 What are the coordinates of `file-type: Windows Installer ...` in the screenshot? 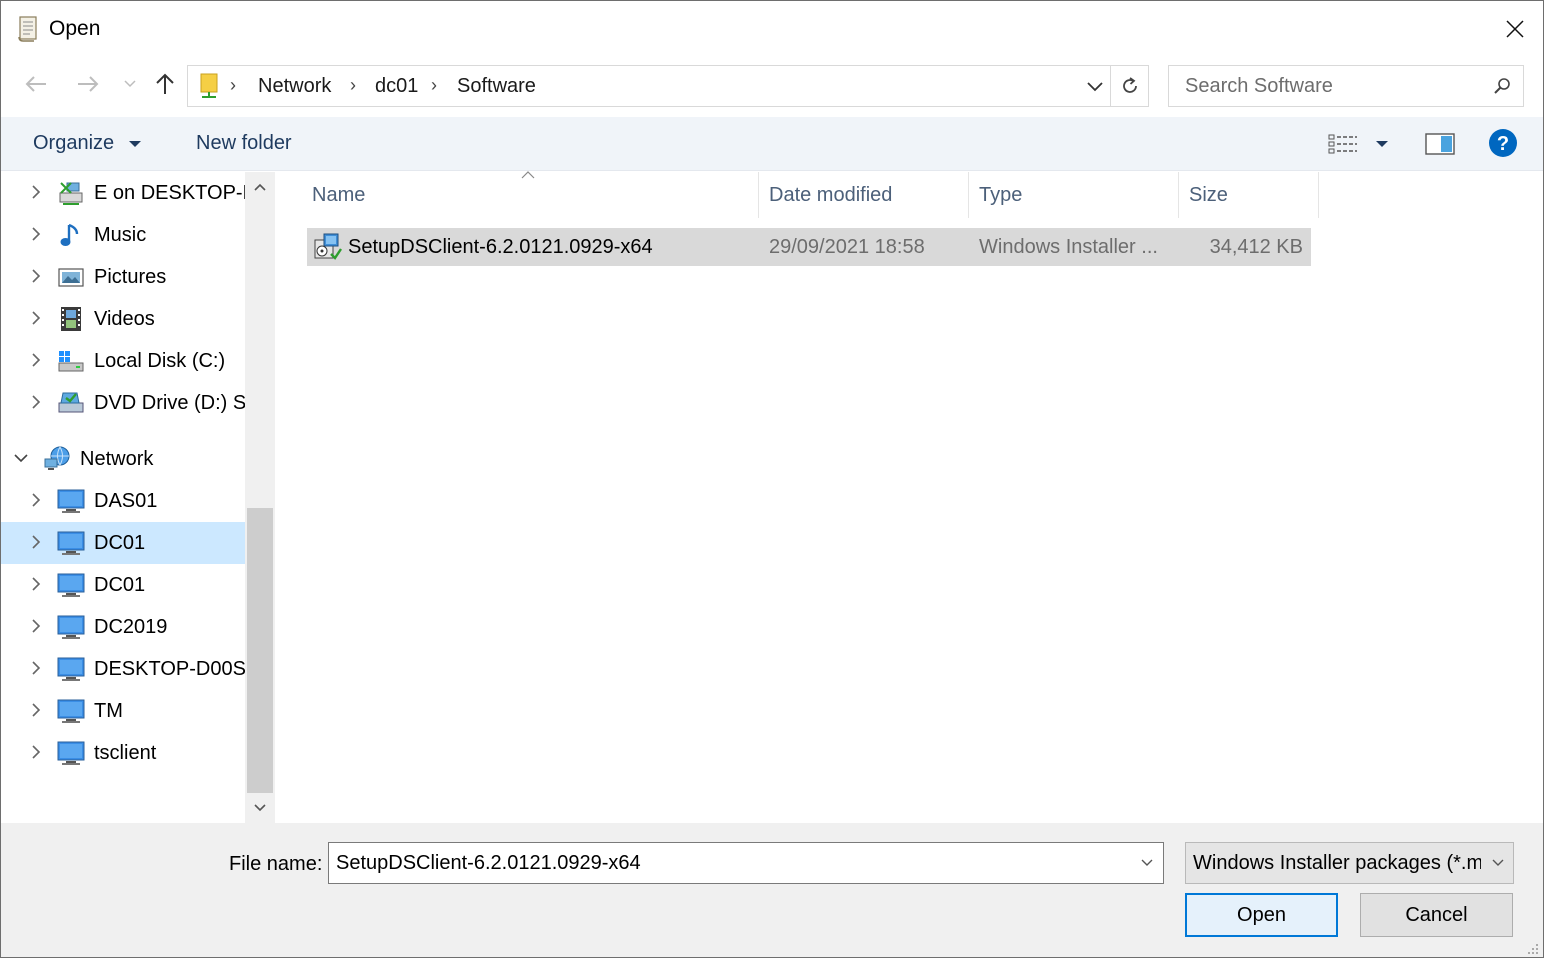 It's located at (1068, 247).